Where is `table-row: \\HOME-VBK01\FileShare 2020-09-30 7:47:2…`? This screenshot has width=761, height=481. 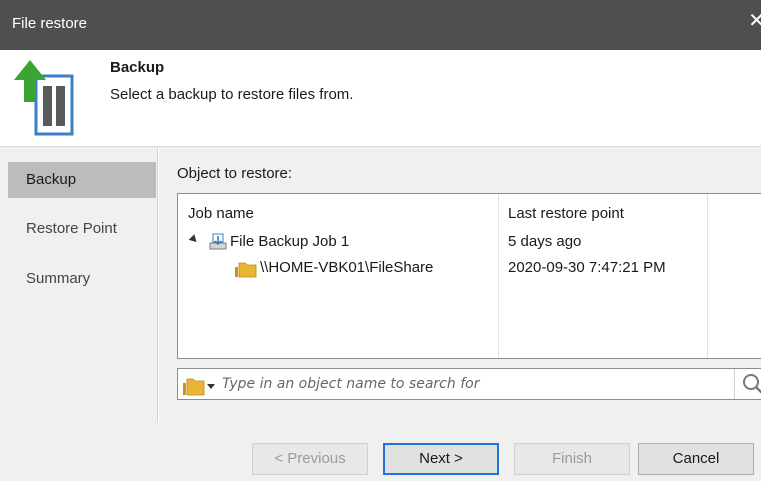
table-row: \\HOME-VBK01\FileShare 2020-09-30 7:47:2… is located at coordinates (469, 268).